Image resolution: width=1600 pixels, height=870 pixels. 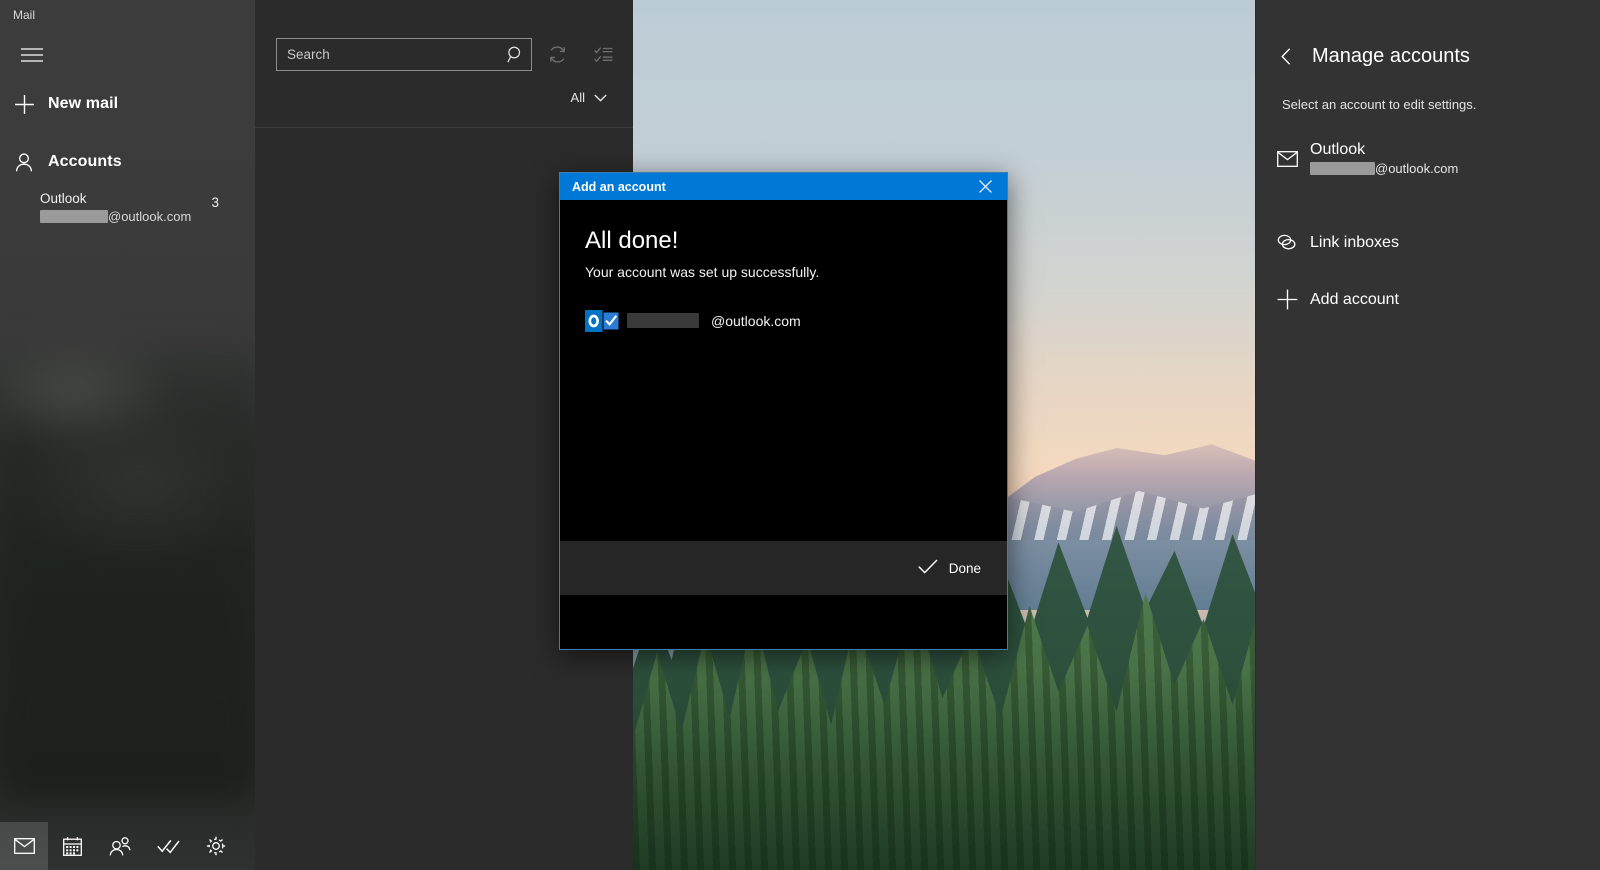 I want to click on chevron-left-icon, so click(x=1286, y=56).